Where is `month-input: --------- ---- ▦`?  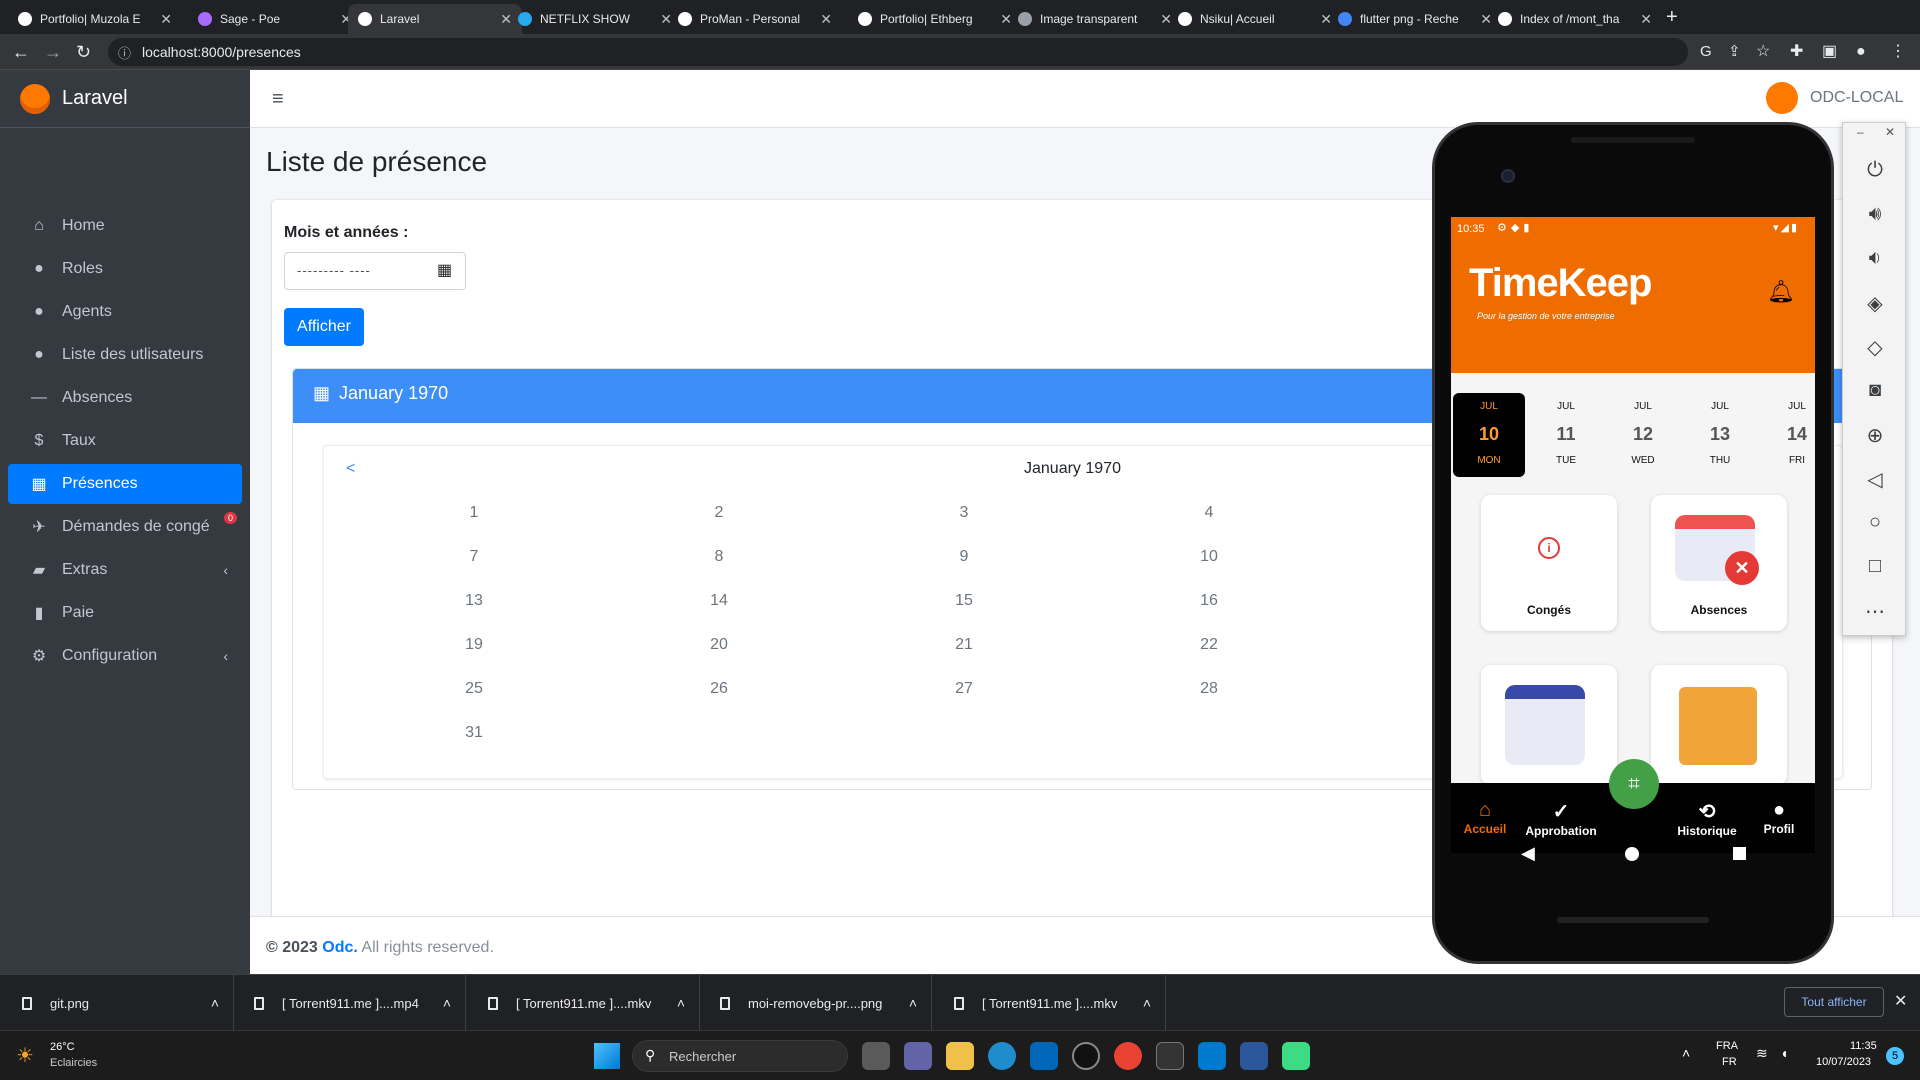 month-input: --------- ---- ▦ is located at coordinates (375, 271).